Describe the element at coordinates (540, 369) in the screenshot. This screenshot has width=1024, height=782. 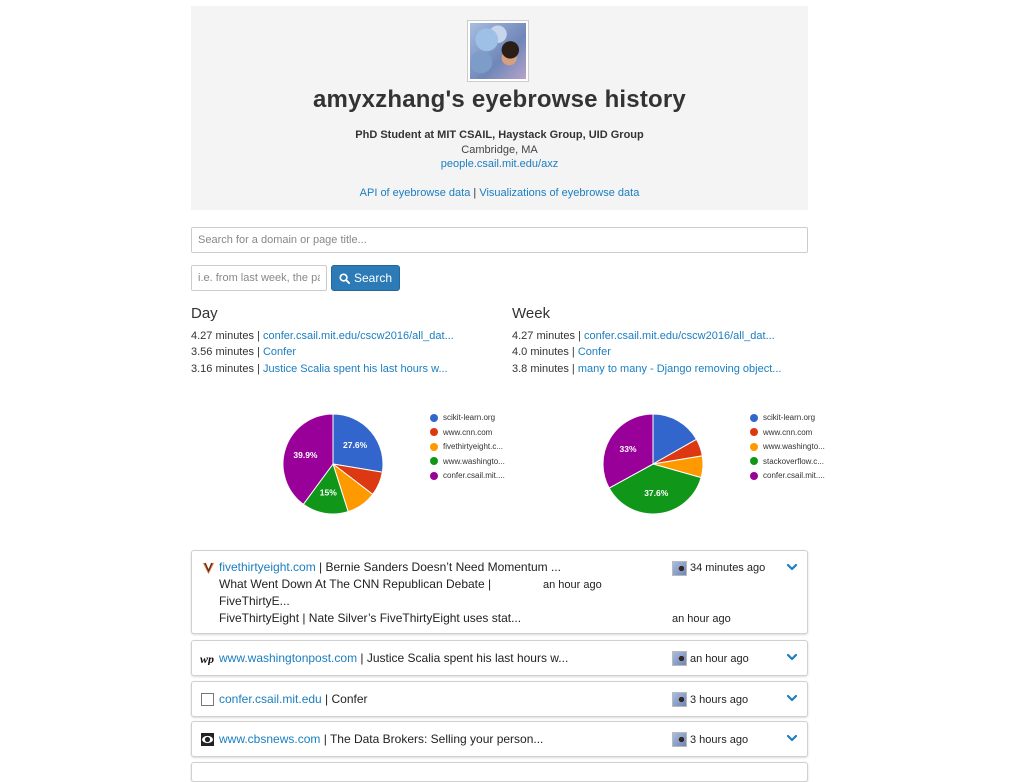
I see `stat-duration: 3.8 minutes` at that location.